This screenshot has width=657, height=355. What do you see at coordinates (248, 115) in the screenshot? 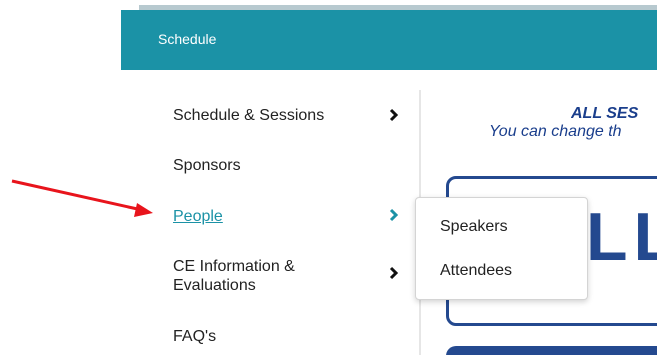
I see `sidebar-item-schedule-sessions: Schedule & Sessions` at bounding box center [248, 115].